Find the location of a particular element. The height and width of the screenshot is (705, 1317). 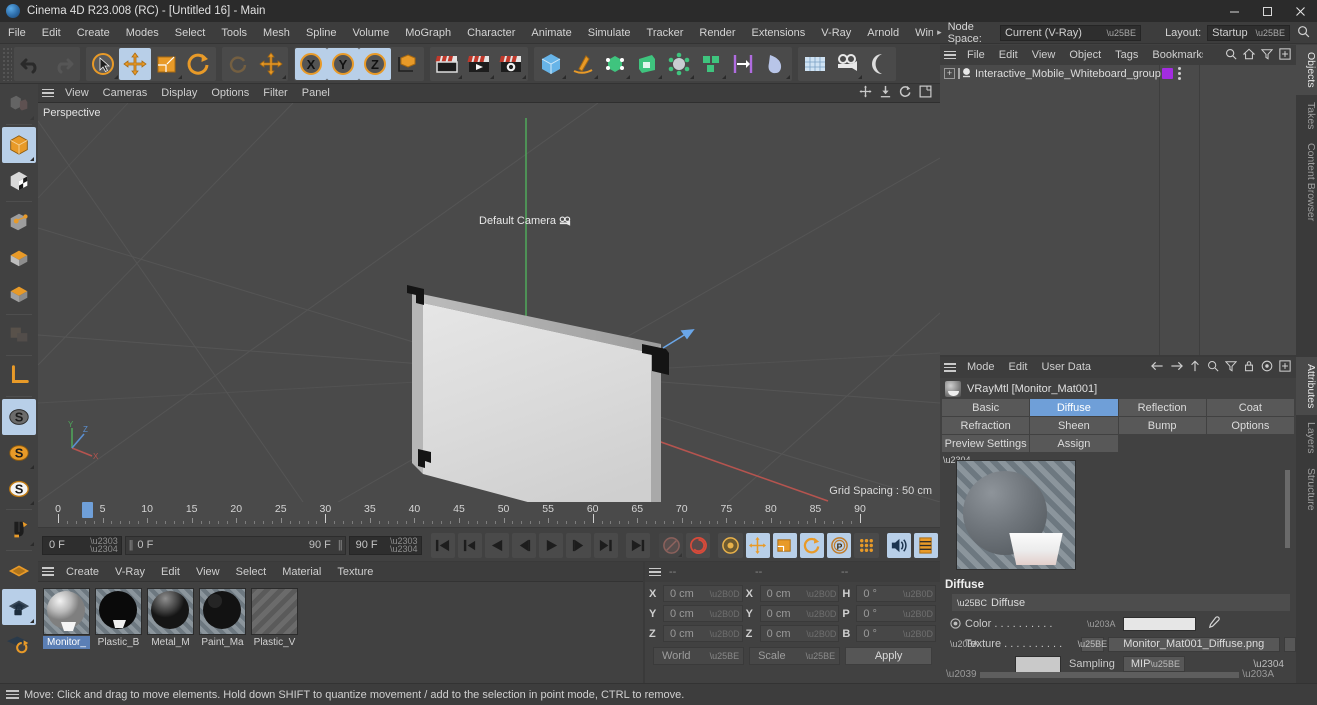

range-right-grip: || is located at coordinates (340, 545).